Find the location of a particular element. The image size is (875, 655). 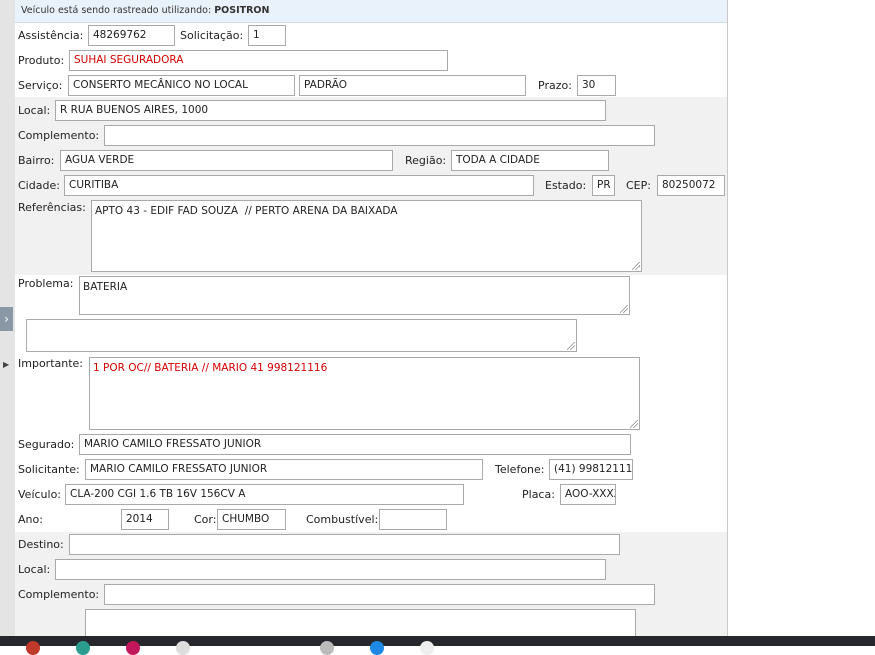

destino-complemento-field is located at coordinates (379, 594).